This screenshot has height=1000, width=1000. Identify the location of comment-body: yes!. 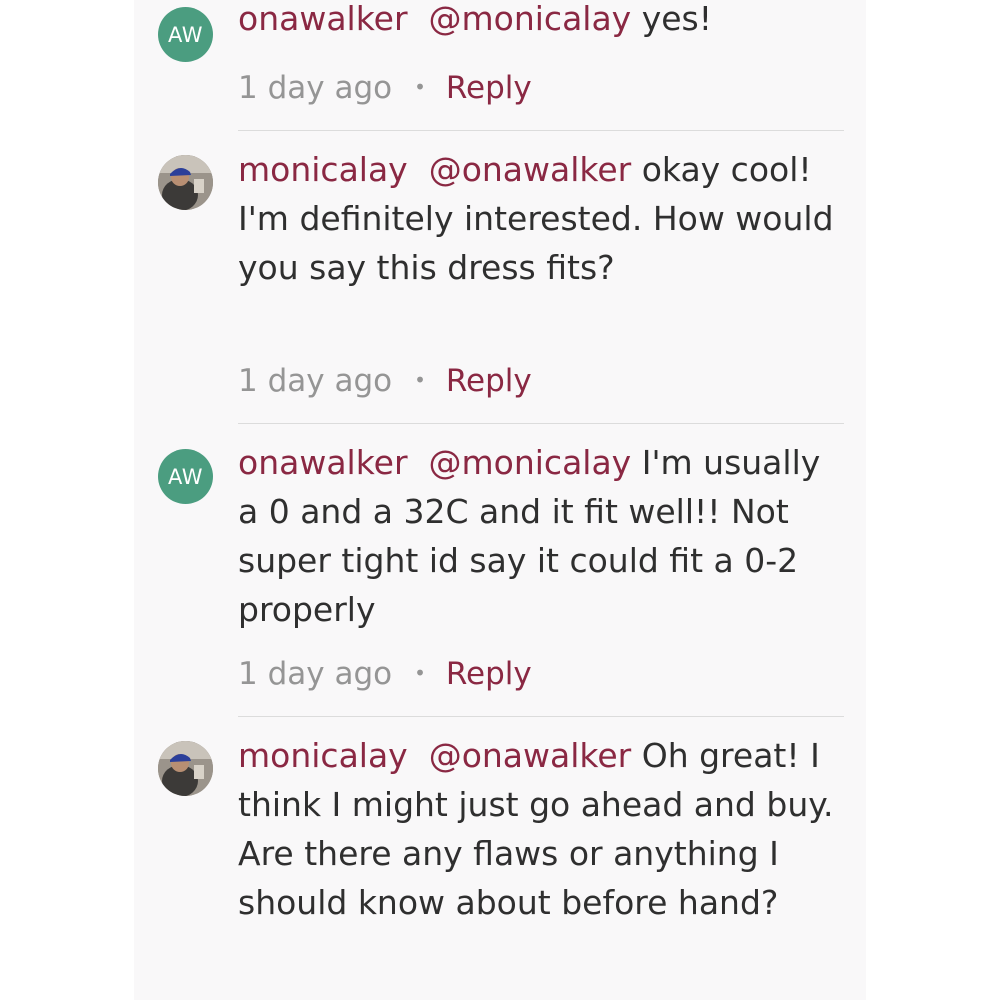
(676, 19).